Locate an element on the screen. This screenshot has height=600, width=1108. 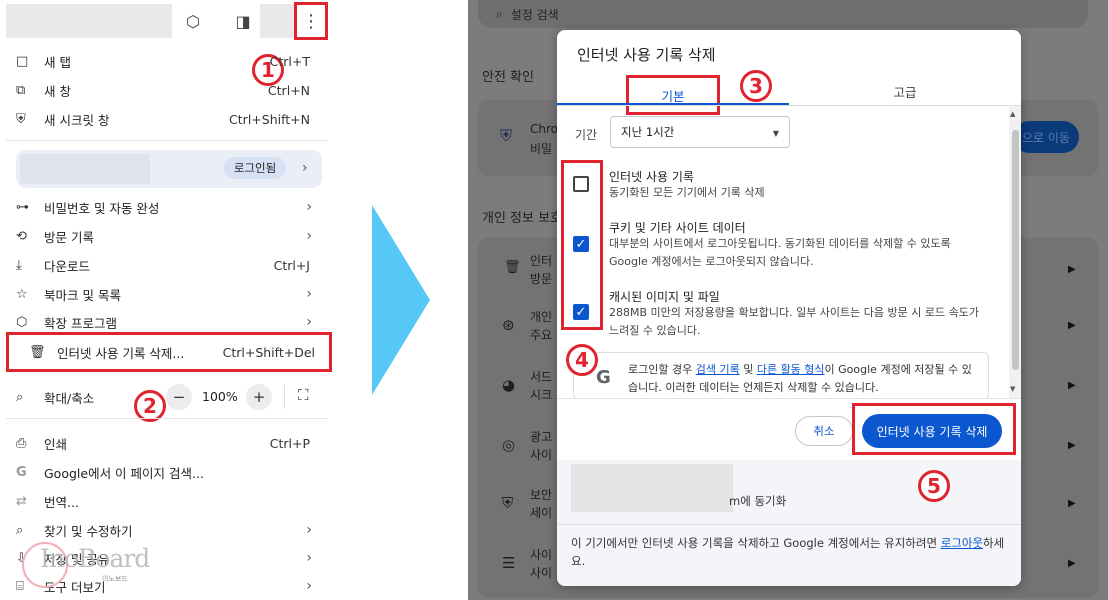
watermark-logo-sub: 이노보드 is located at coordinates (115, 579).